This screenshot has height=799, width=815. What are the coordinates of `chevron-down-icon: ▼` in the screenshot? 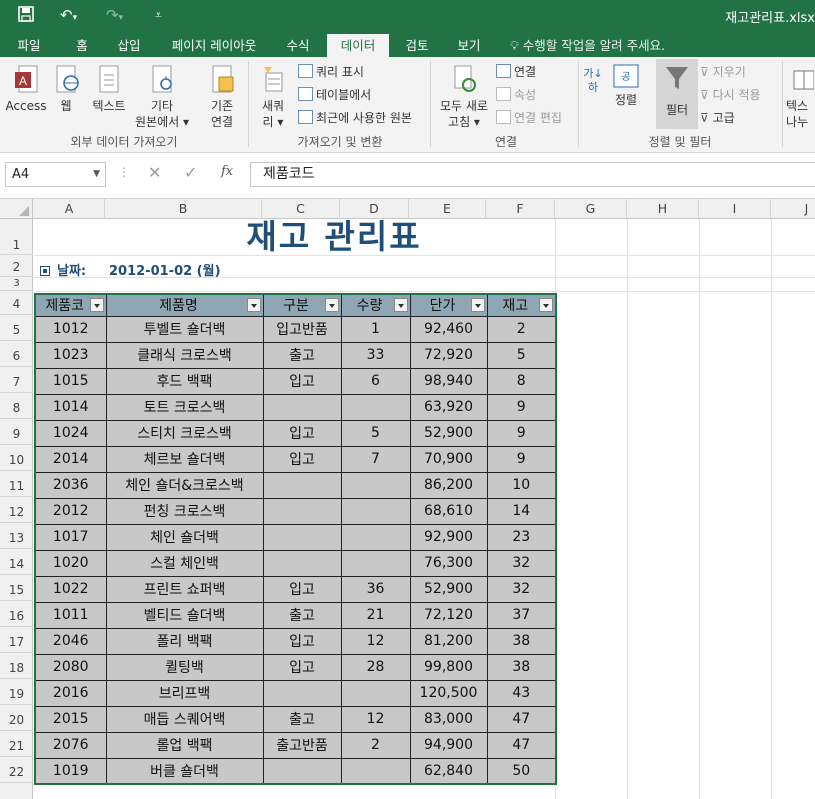 It's located at (96, 174).